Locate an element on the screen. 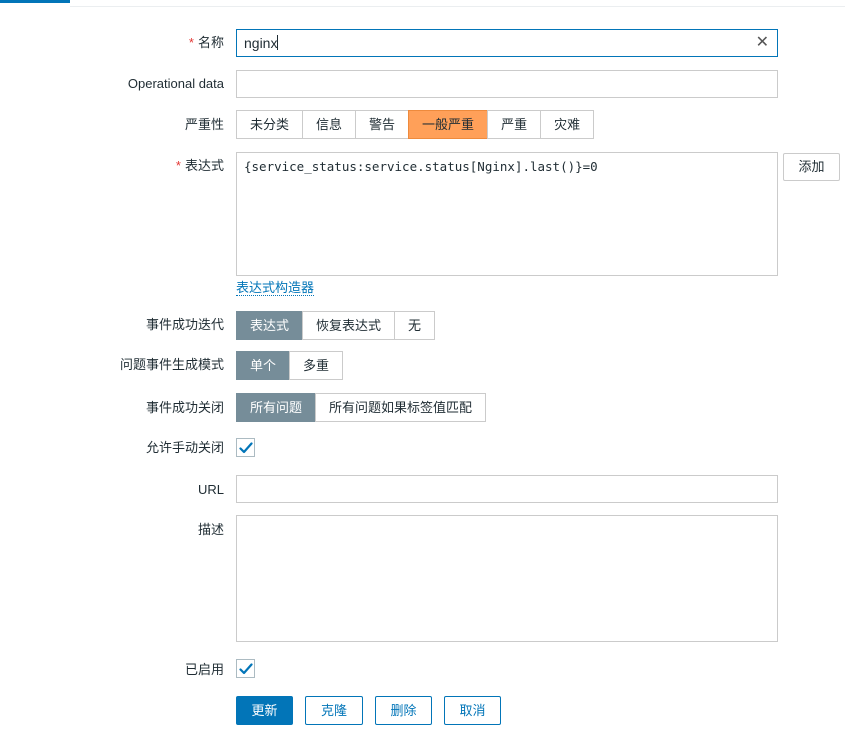 Image resolution: width=845 pixels, height=729 pixels. name-label: * 名称 is located at coordinates (206, 42).